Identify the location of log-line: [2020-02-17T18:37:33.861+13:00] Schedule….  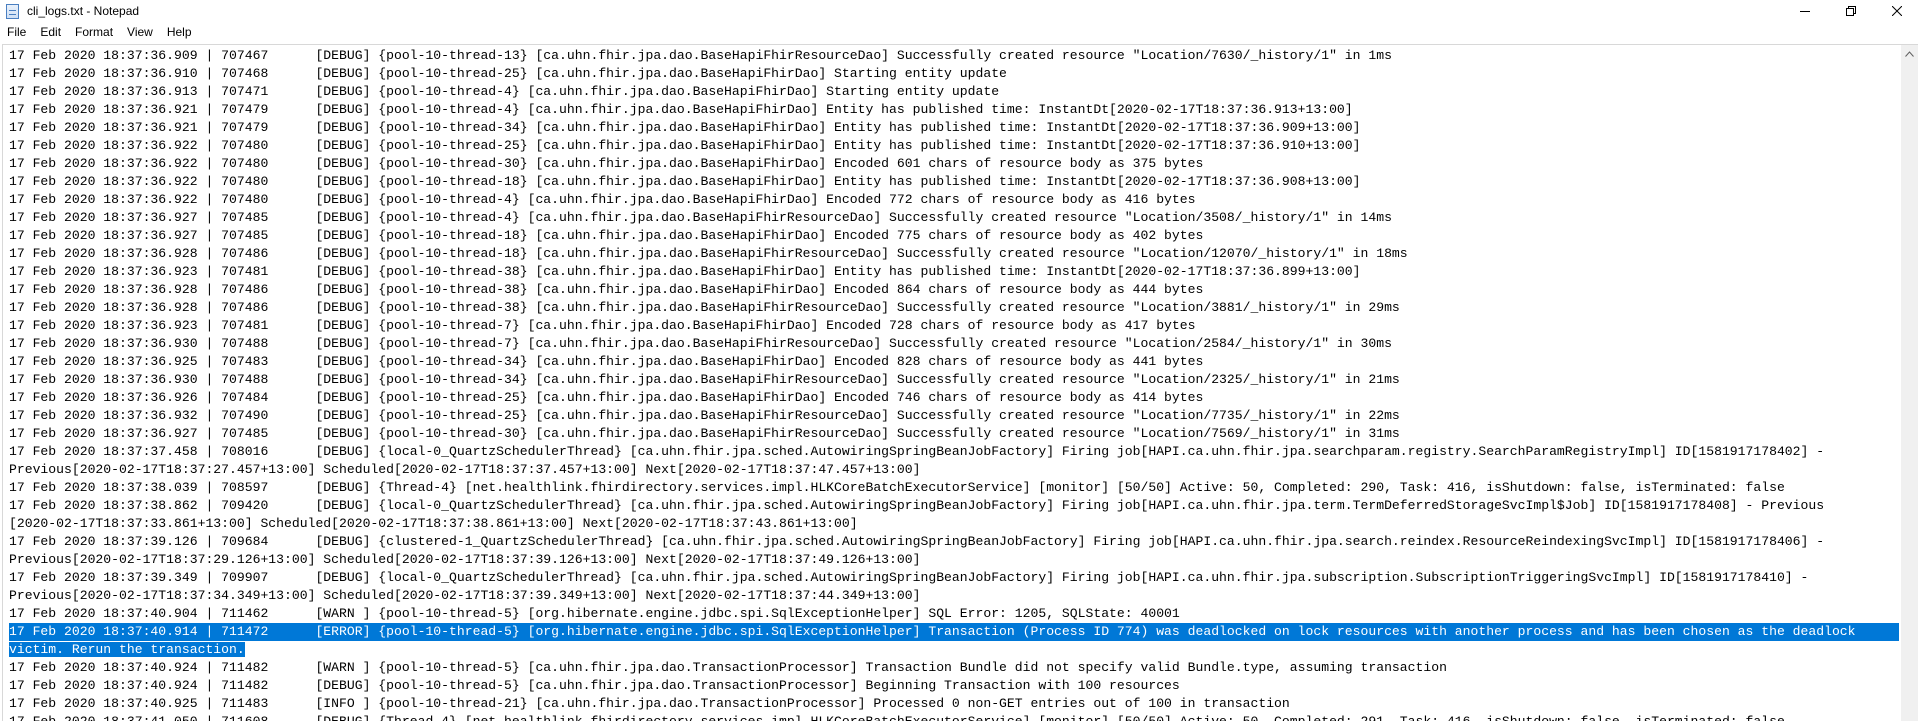
(954, 524).